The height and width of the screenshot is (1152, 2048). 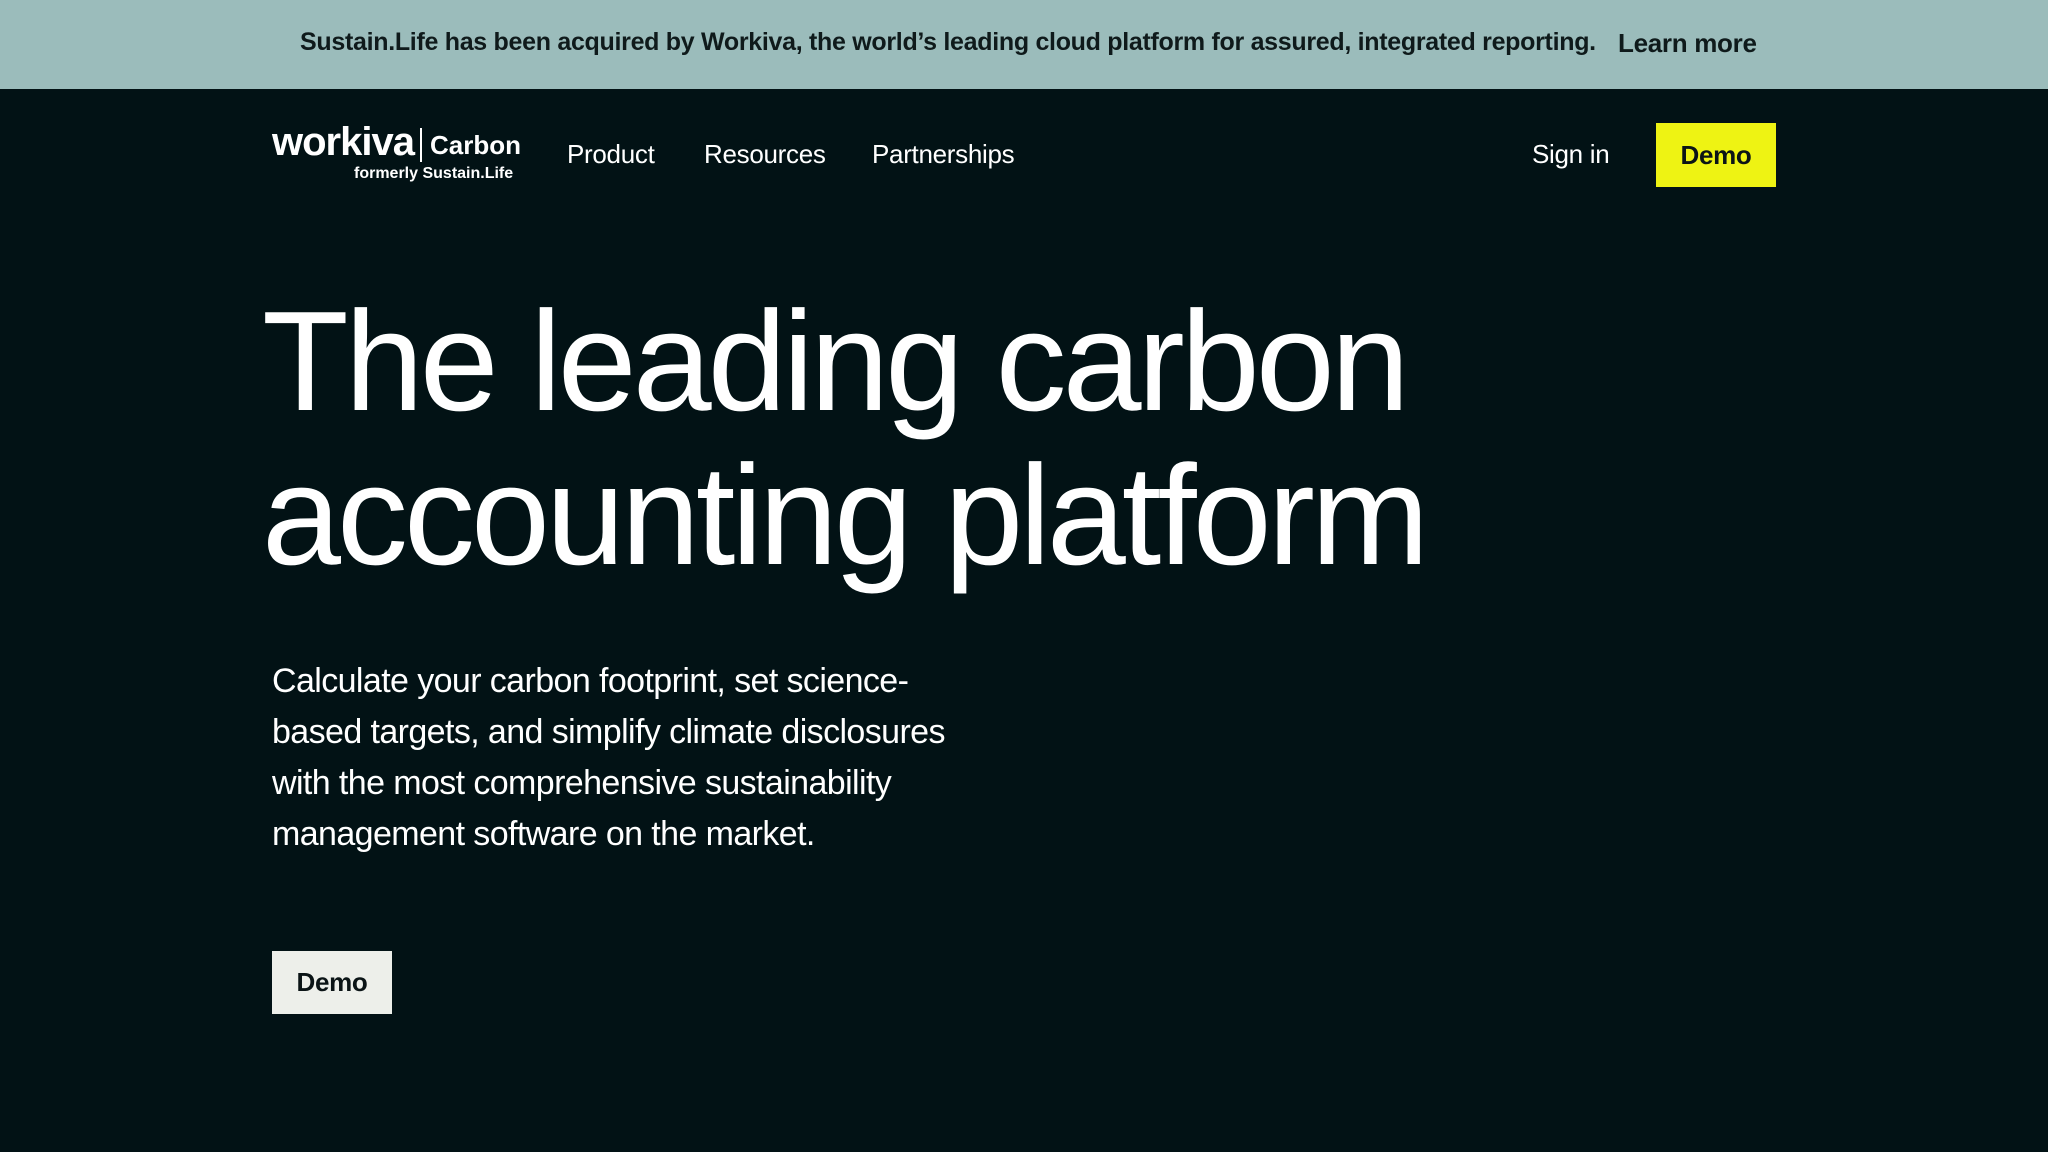 I want to click on nav-product: Product, so click(x=611, y=154).